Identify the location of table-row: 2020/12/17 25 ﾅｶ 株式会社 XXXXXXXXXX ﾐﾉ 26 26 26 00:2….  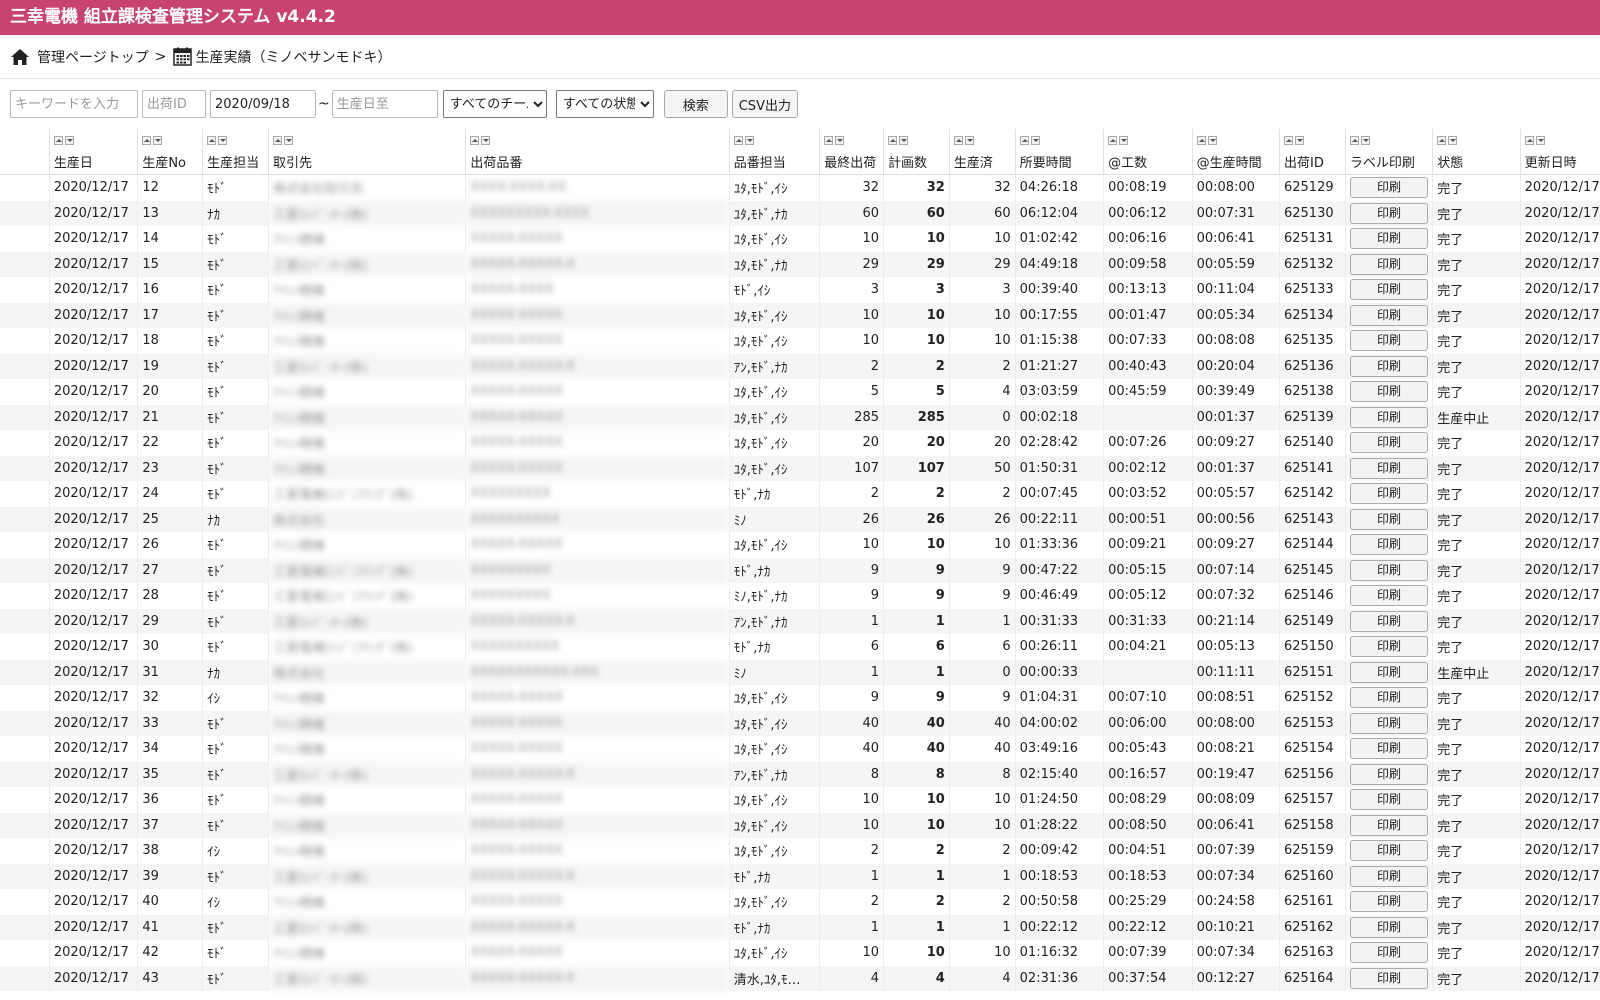
(800, 519).